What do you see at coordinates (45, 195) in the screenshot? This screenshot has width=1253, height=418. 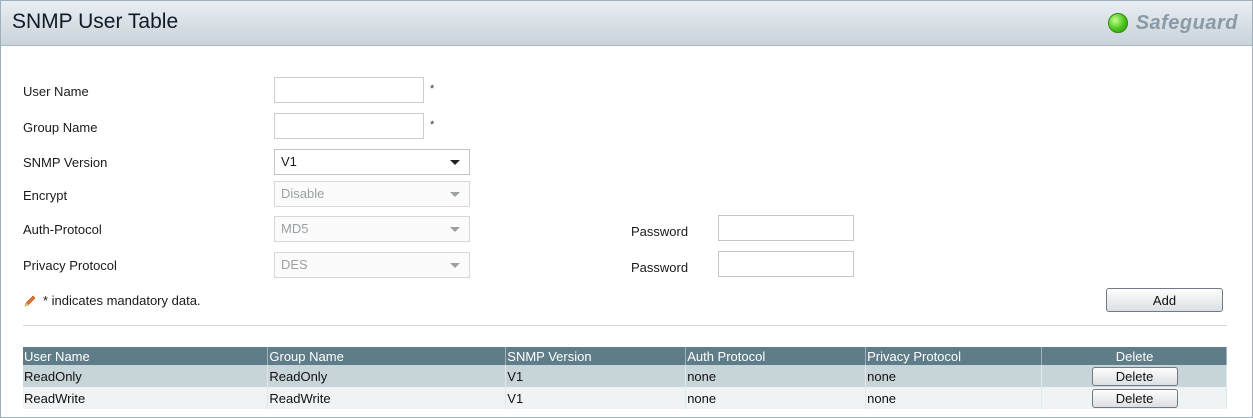 I see `encrypt-label: Encrypt` at bounding box center [45, 195].